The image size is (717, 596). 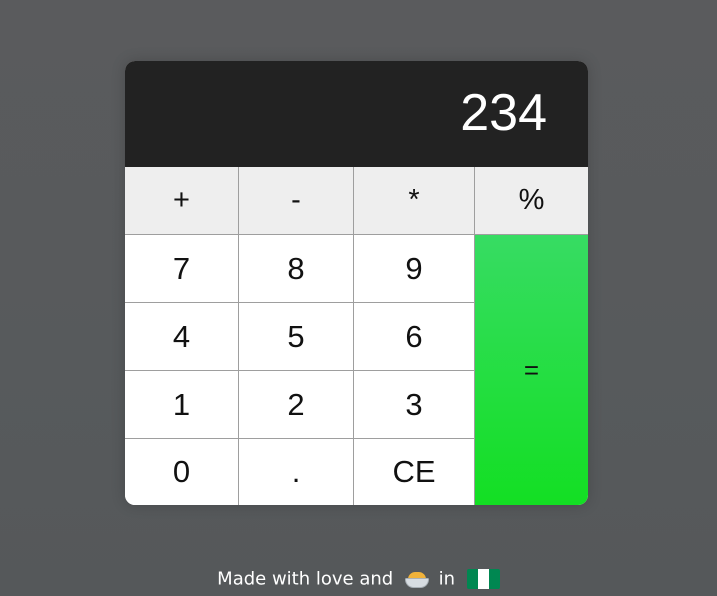 I want to click on footer: Made with love and in, so click(x=358, y=579).